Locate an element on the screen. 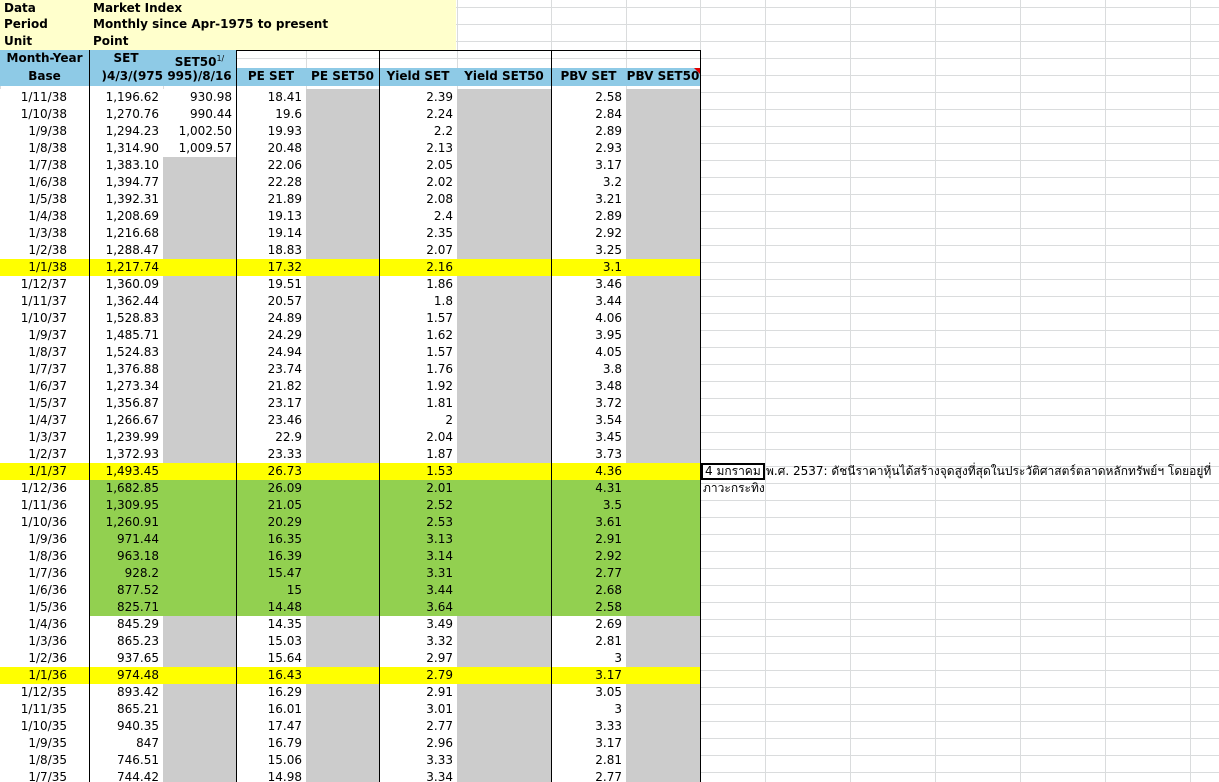 The height and width of the screenshot is (782, 1219). table-cell: 16.39 is located at coordinates (271, 556).